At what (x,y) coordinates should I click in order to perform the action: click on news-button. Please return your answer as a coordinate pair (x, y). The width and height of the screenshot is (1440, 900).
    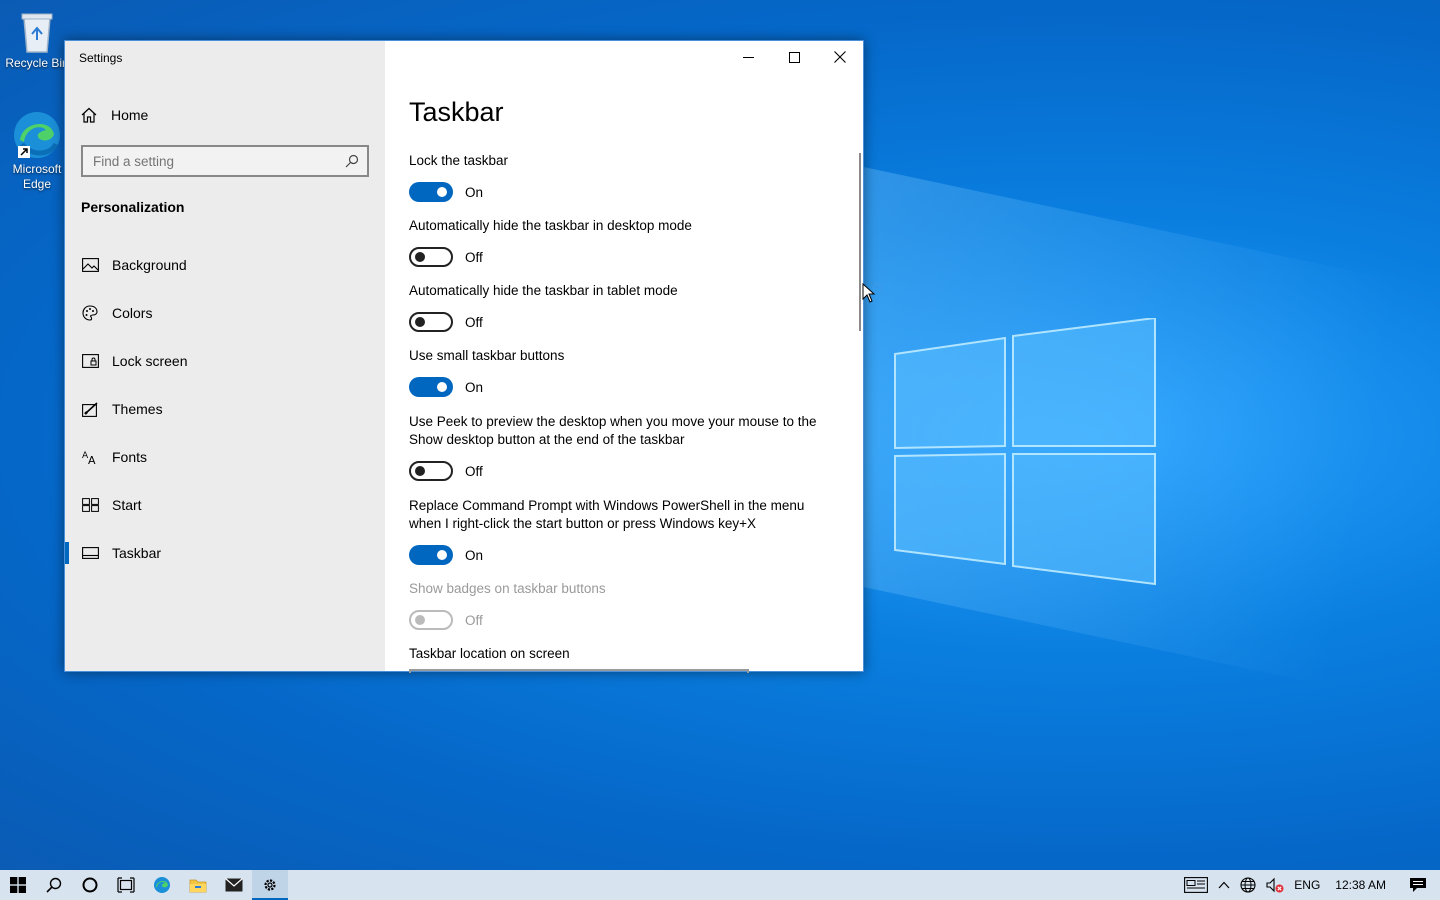
    Looking at the image, I should click on (1196, 885).